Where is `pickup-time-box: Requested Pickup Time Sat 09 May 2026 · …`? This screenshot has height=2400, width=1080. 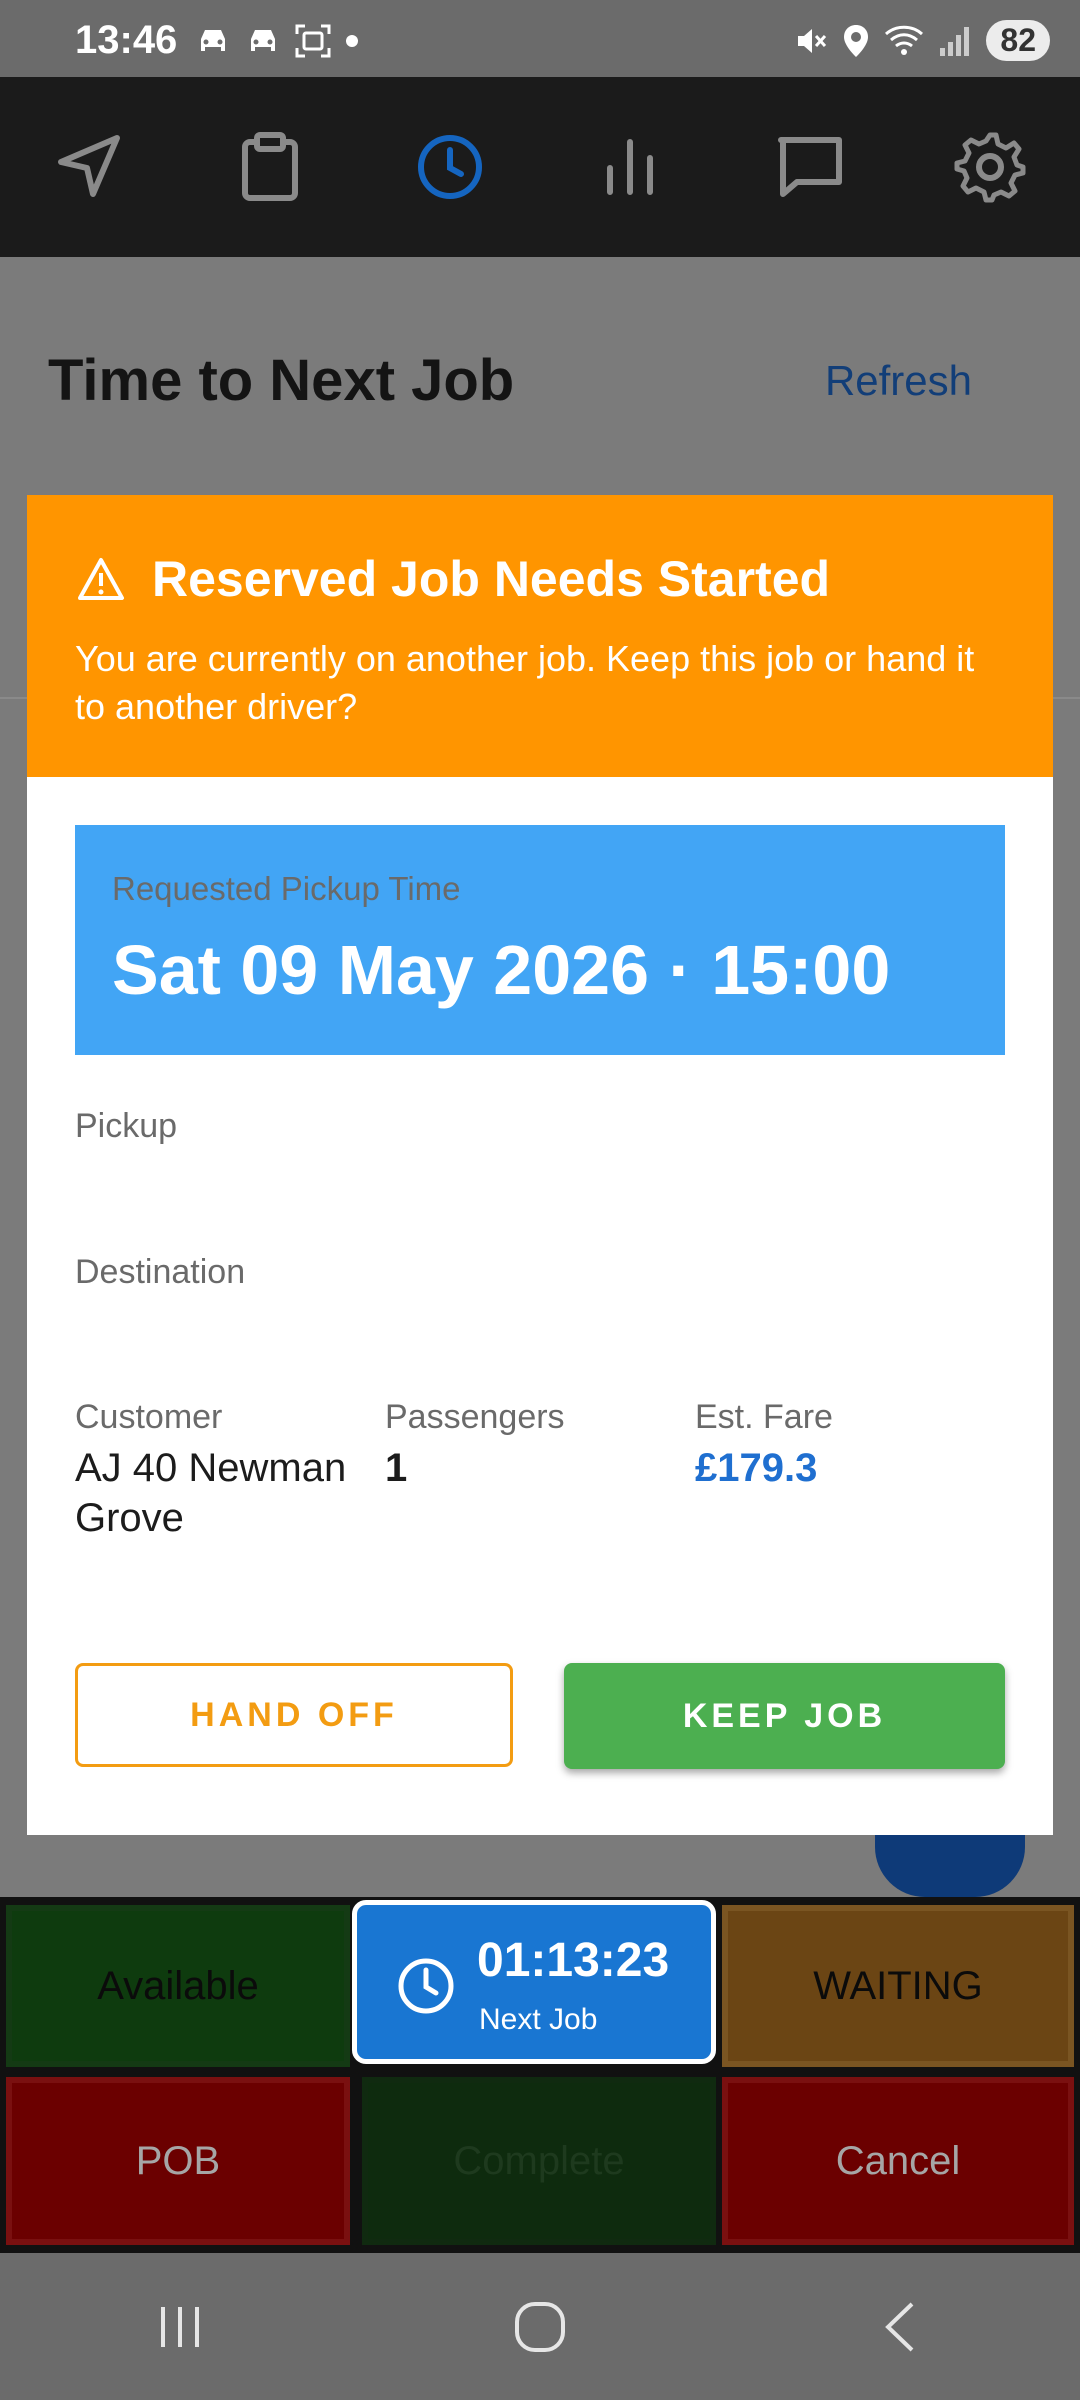 pickup-time-box: Requested Pickup Time Sat 09 May 2026 · … is located at coordinates (540, 940).